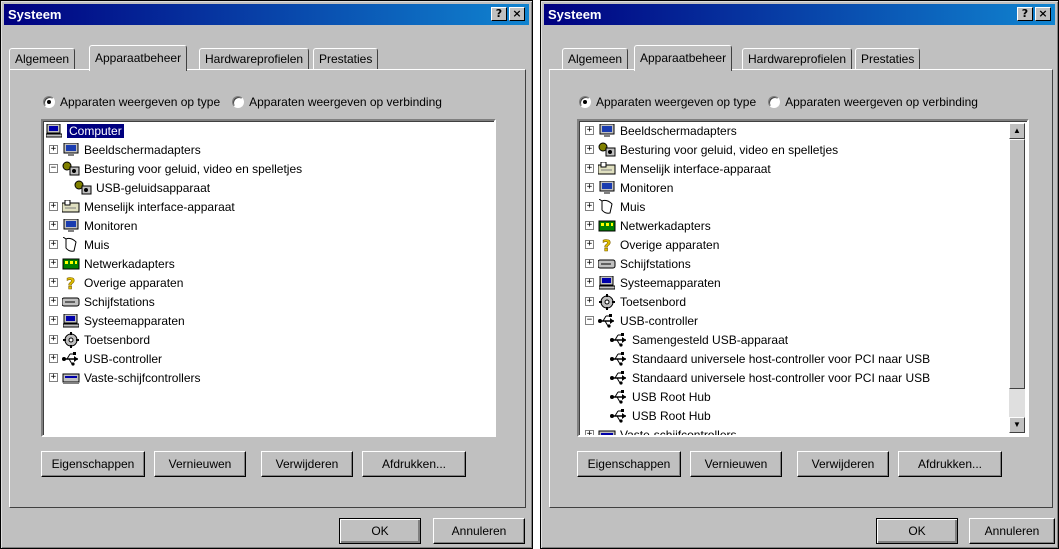 This screenshot has height=549, width=1059. I want to click on vertical-scrollbar: ▲ ▼, so click(1017, 278).